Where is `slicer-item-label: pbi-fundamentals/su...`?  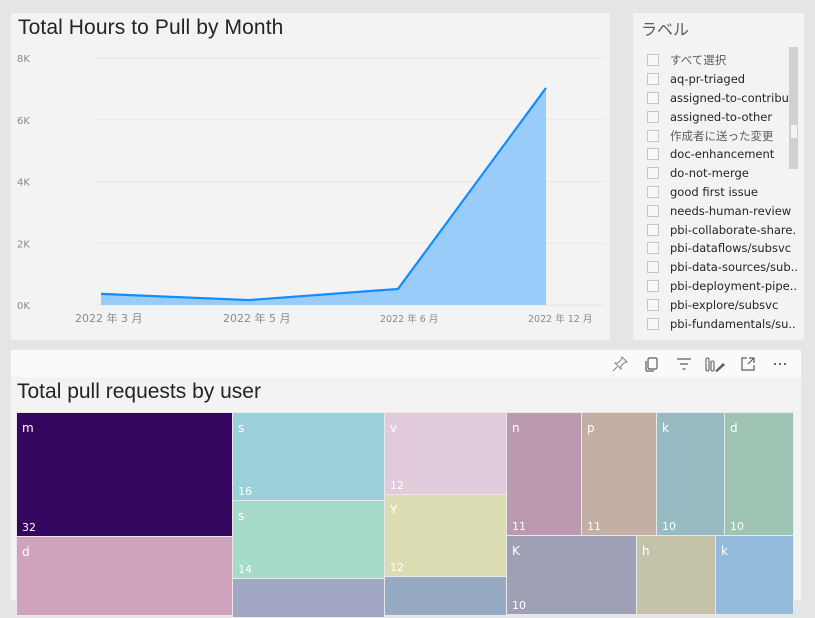
slicer-item-label: pbi-fundamentals/su... is located at coordinates (733, 323).